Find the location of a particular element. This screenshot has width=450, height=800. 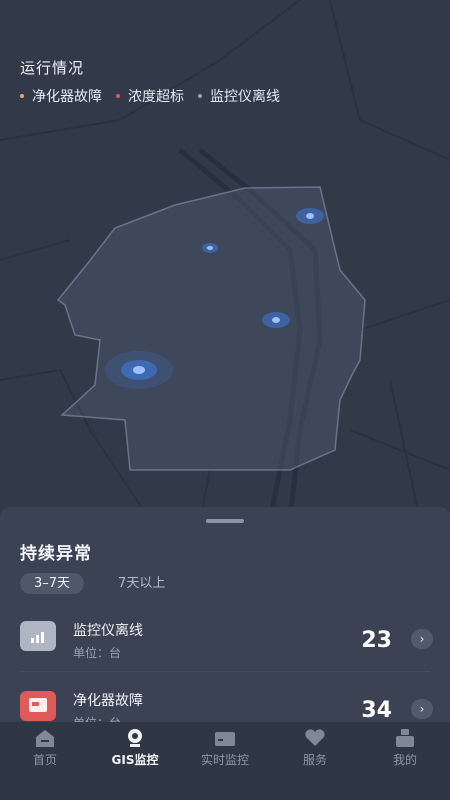

nav-item-gis: GIS监控 is located at coordinates (135, 761).